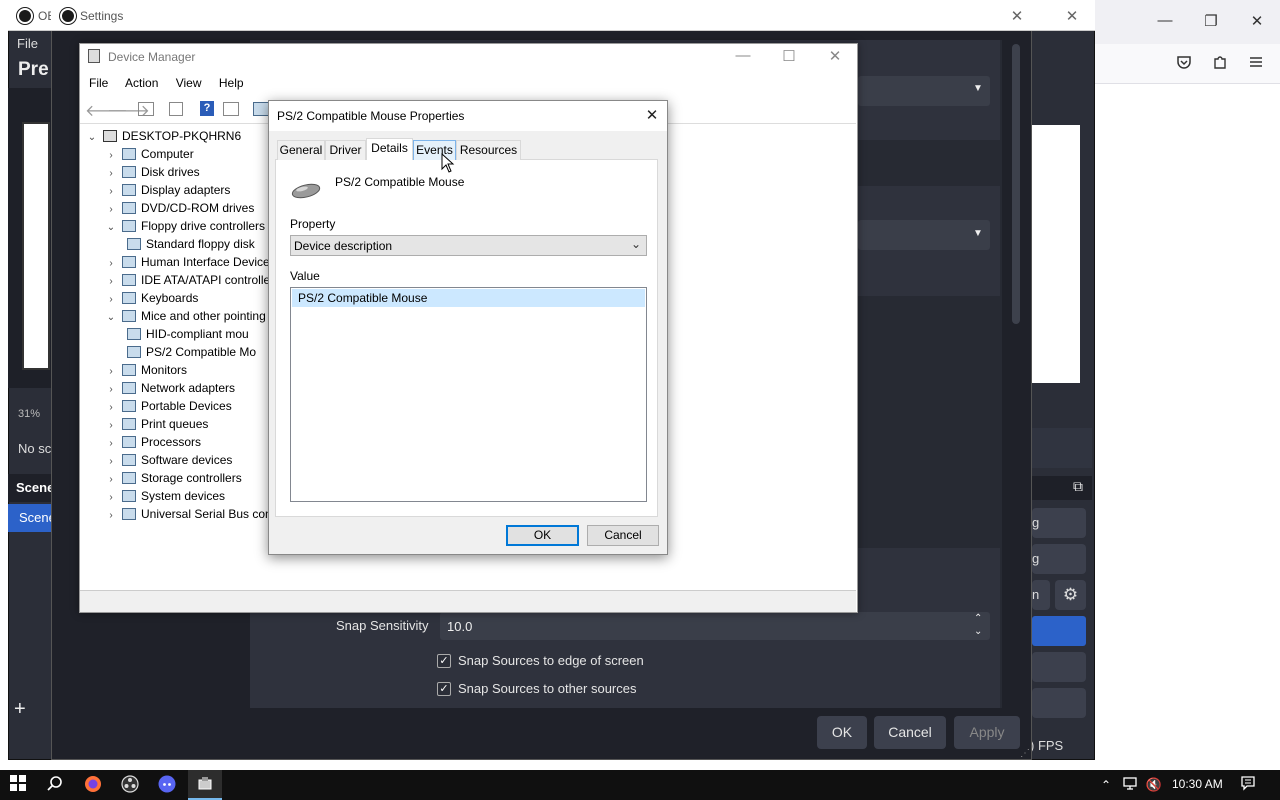 The image size is (1280, 800). Describe the element at coordinates (743, 55) in the screenshot. I see `dm-minimize-button: —` at that location.